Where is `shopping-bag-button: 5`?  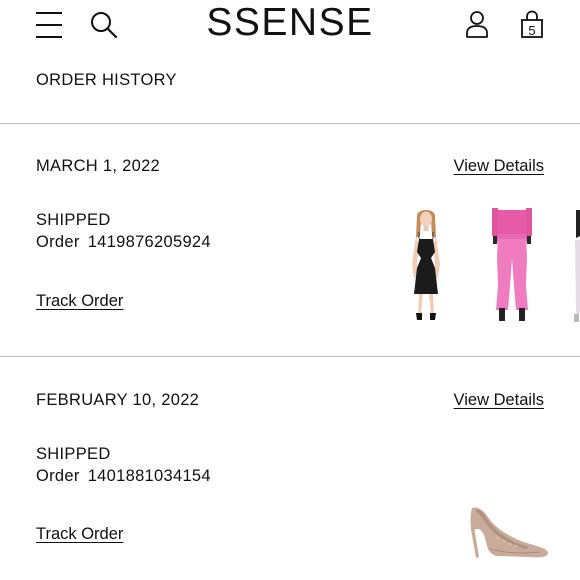
shopping-bag-button: 5 is located at coordinates (532, 25).